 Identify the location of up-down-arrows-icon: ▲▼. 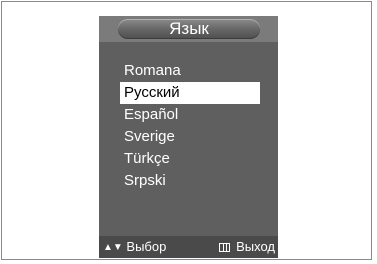
(113, 247).